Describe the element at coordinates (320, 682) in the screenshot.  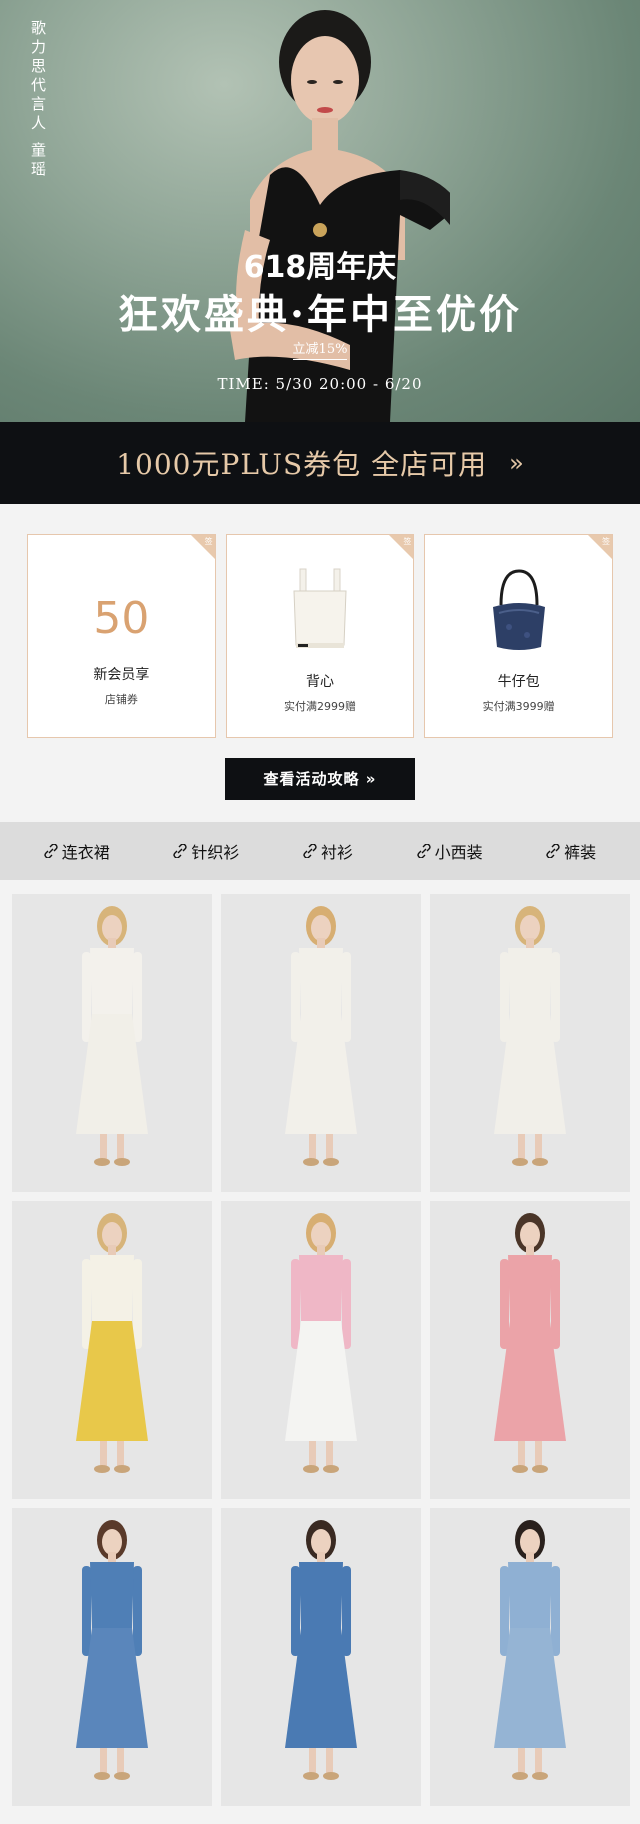
I see `coupon-title: 背心` at that location.